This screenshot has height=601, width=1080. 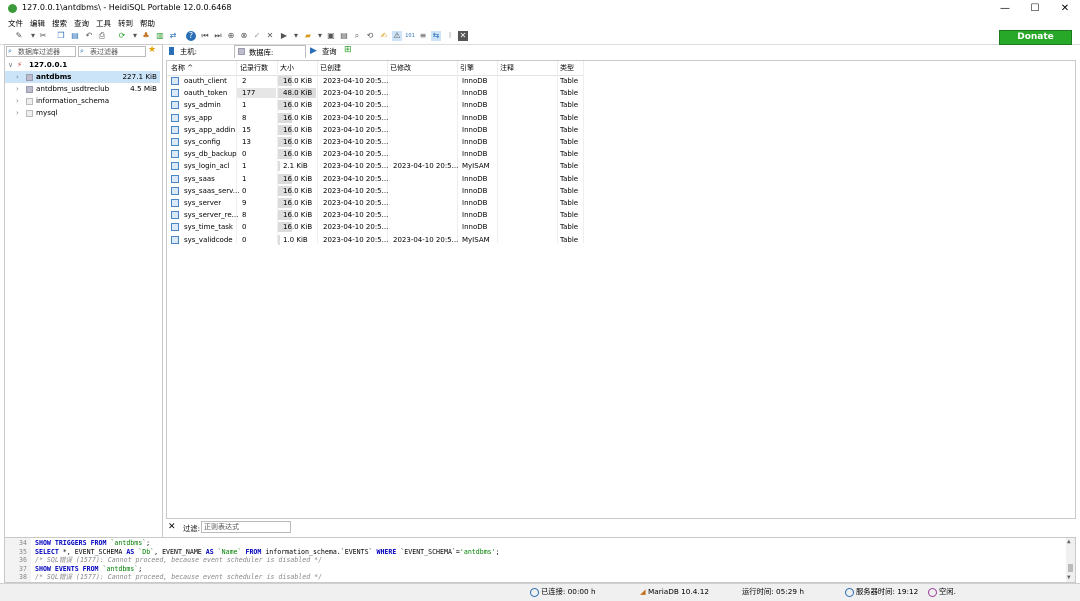 I want to click on warning-icon: ⚠, so click(x=397, y=36).